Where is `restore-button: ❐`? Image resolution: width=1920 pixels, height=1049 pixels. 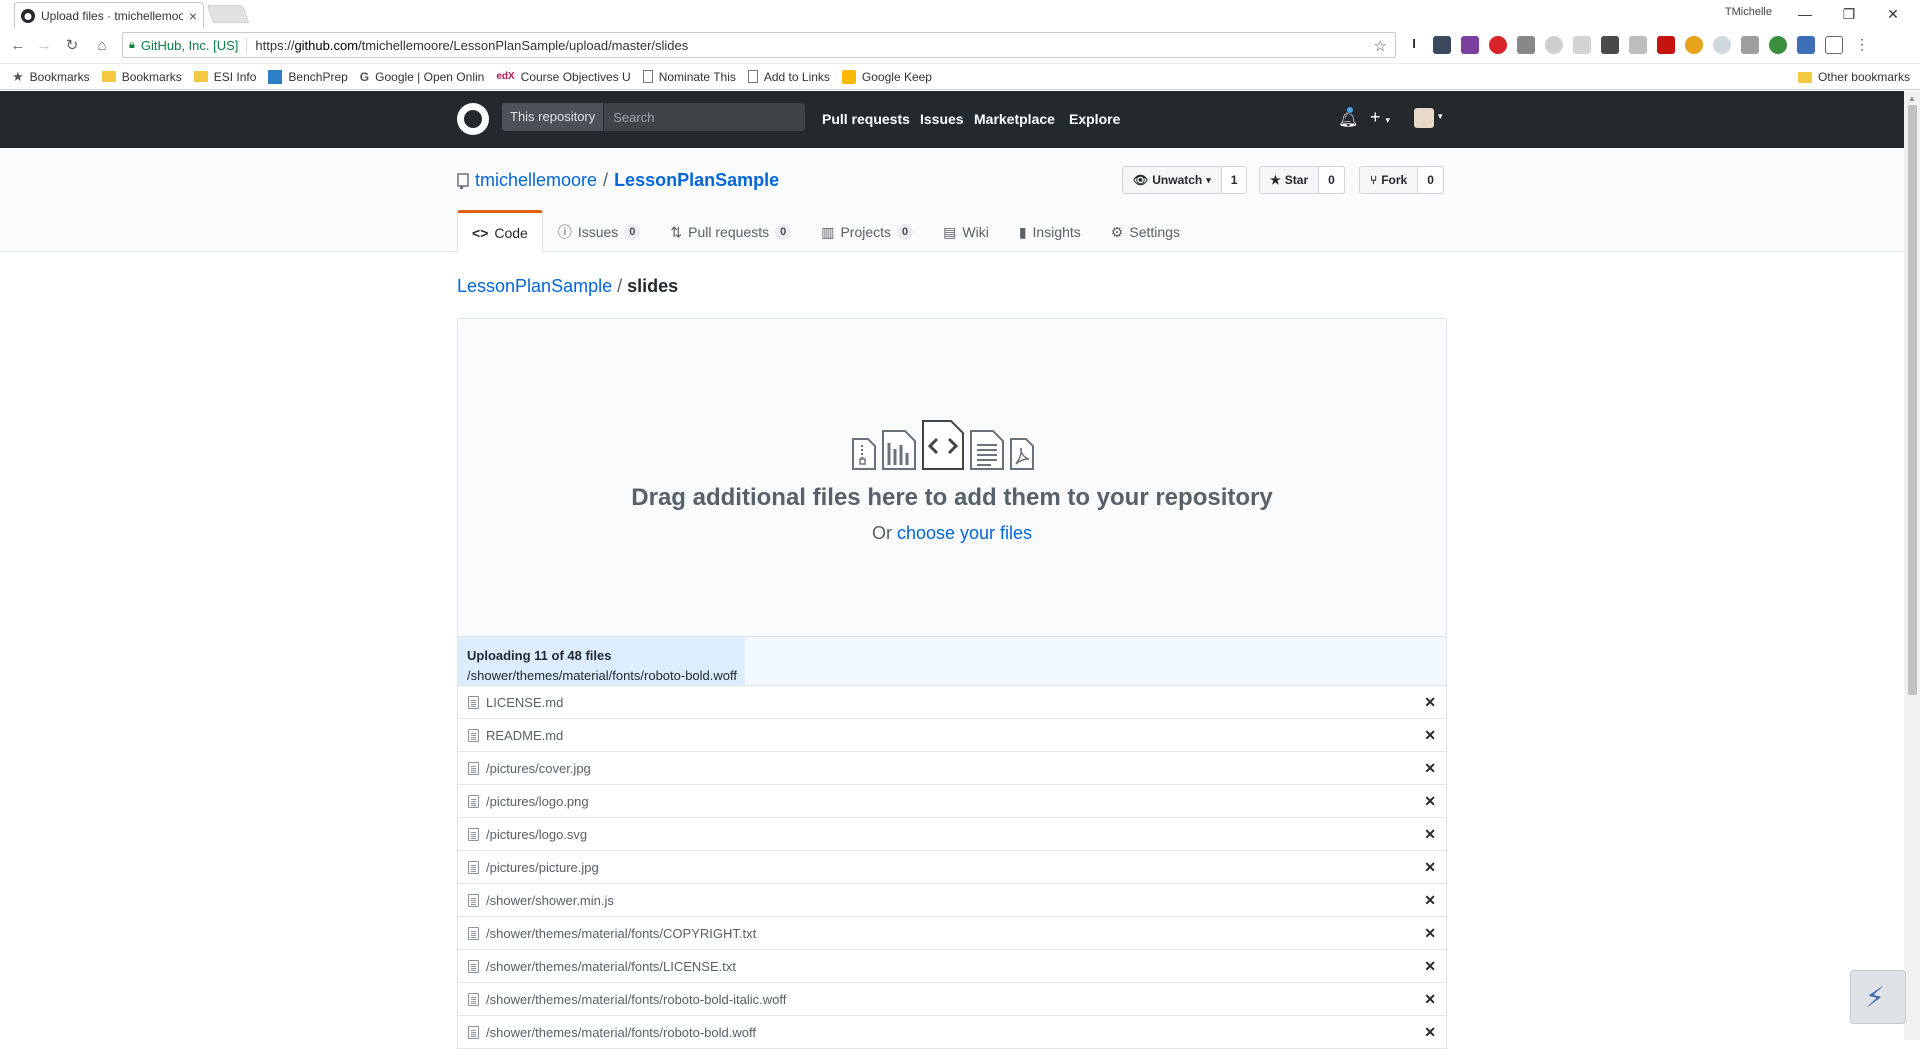 restore-button: ❐ is located at coordinates (1849, 14).